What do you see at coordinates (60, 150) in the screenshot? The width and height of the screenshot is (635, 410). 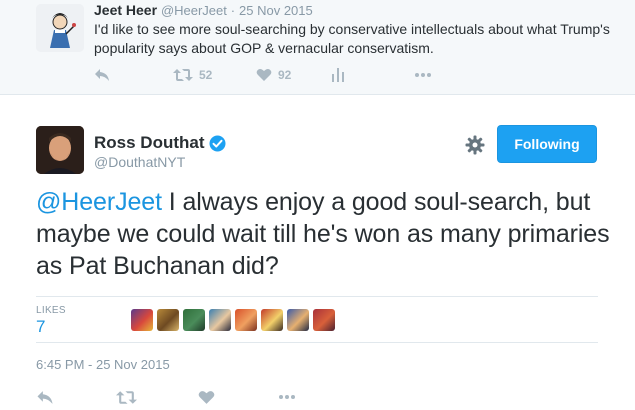 I see `main-avatar` at bounding box center [60, 150].